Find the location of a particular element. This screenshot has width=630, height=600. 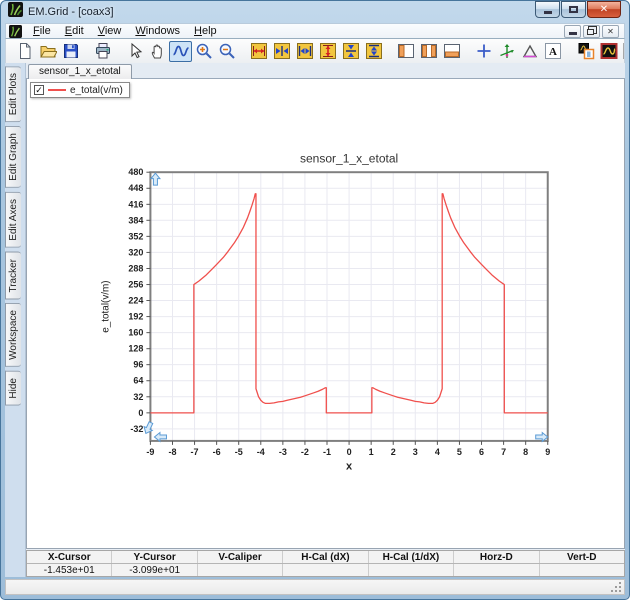

svg-text: -6 is located at coordinates (217, 452).